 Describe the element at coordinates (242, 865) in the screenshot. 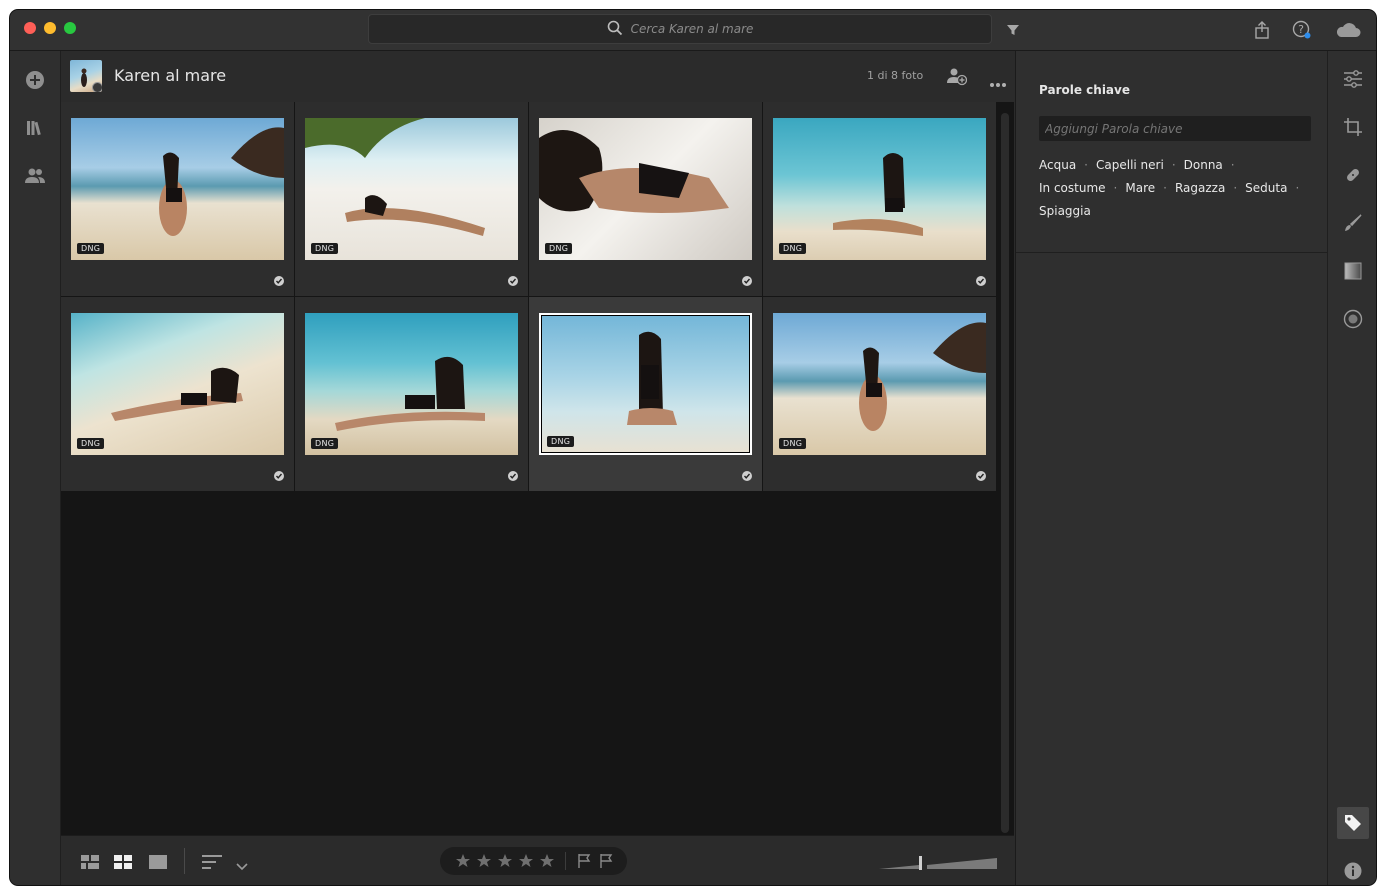

I see `chevron-down-icon` at that location.